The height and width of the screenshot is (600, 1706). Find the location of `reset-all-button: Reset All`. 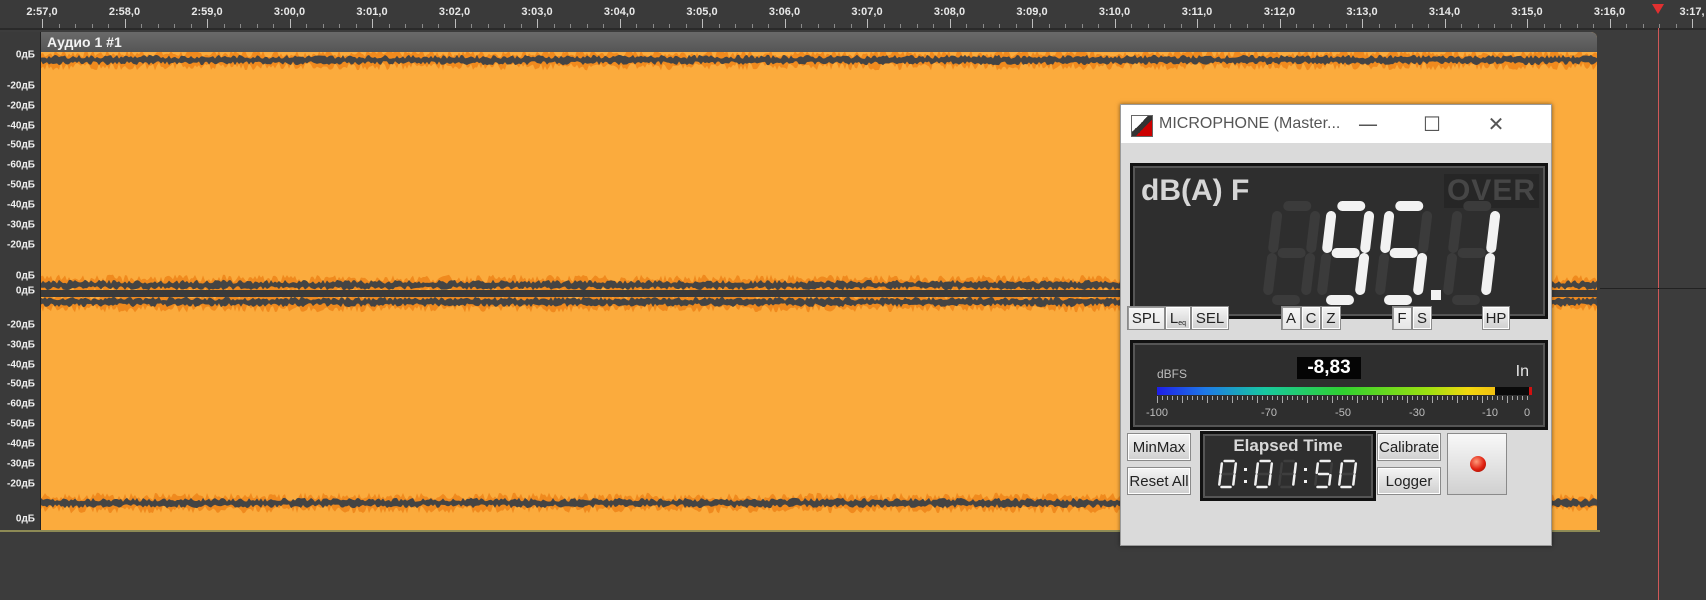

reset-all-button: Reset All is located at coordinates (1159, 481).